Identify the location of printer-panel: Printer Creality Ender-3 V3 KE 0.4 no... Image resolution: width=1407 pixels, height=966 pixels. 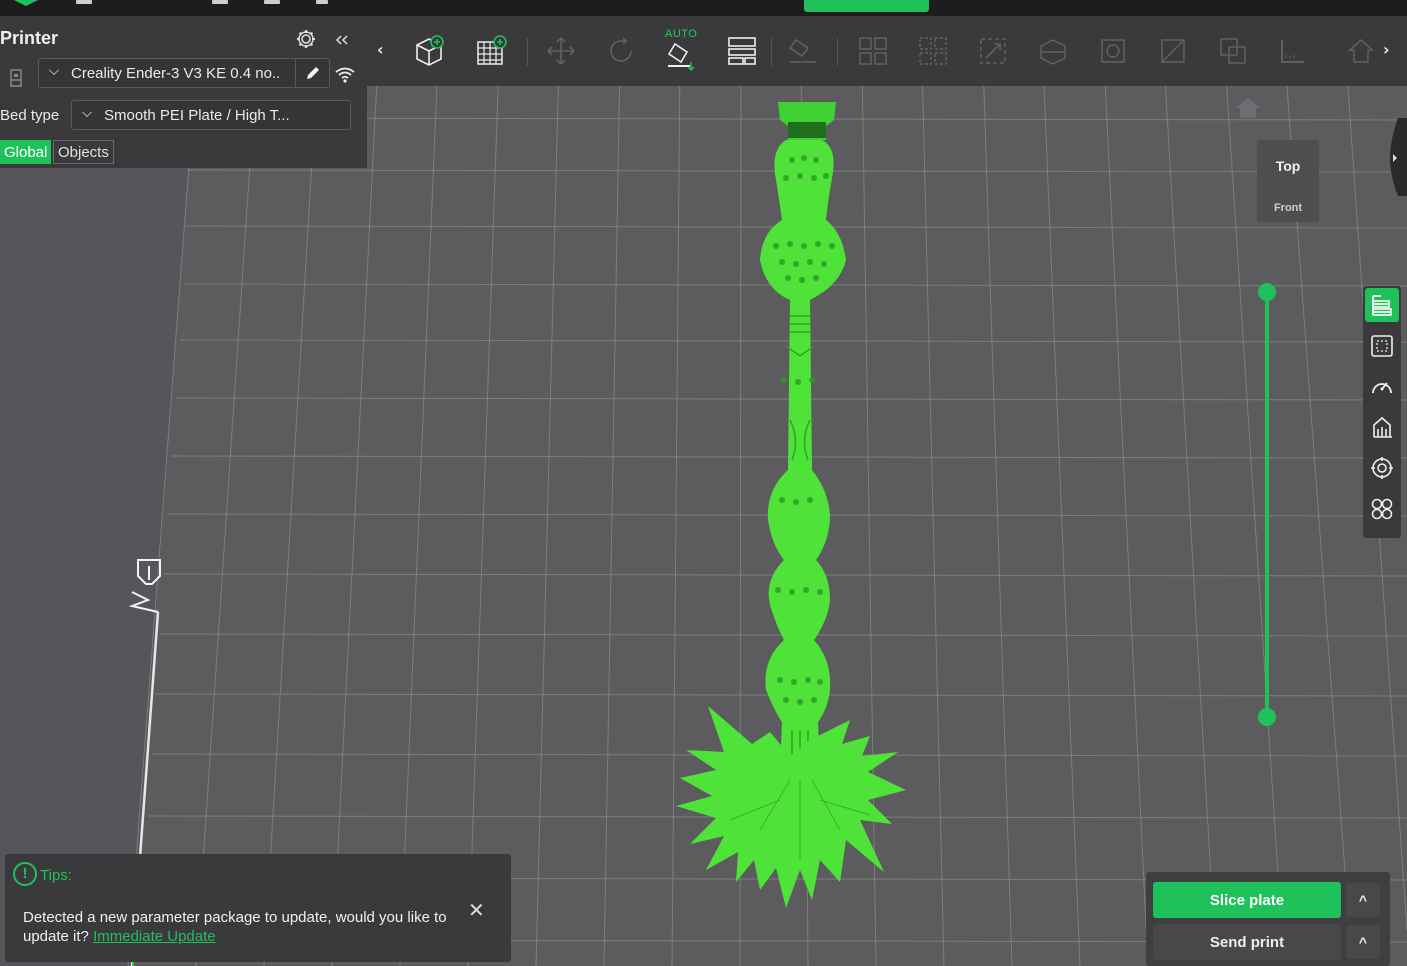
(183, 92).